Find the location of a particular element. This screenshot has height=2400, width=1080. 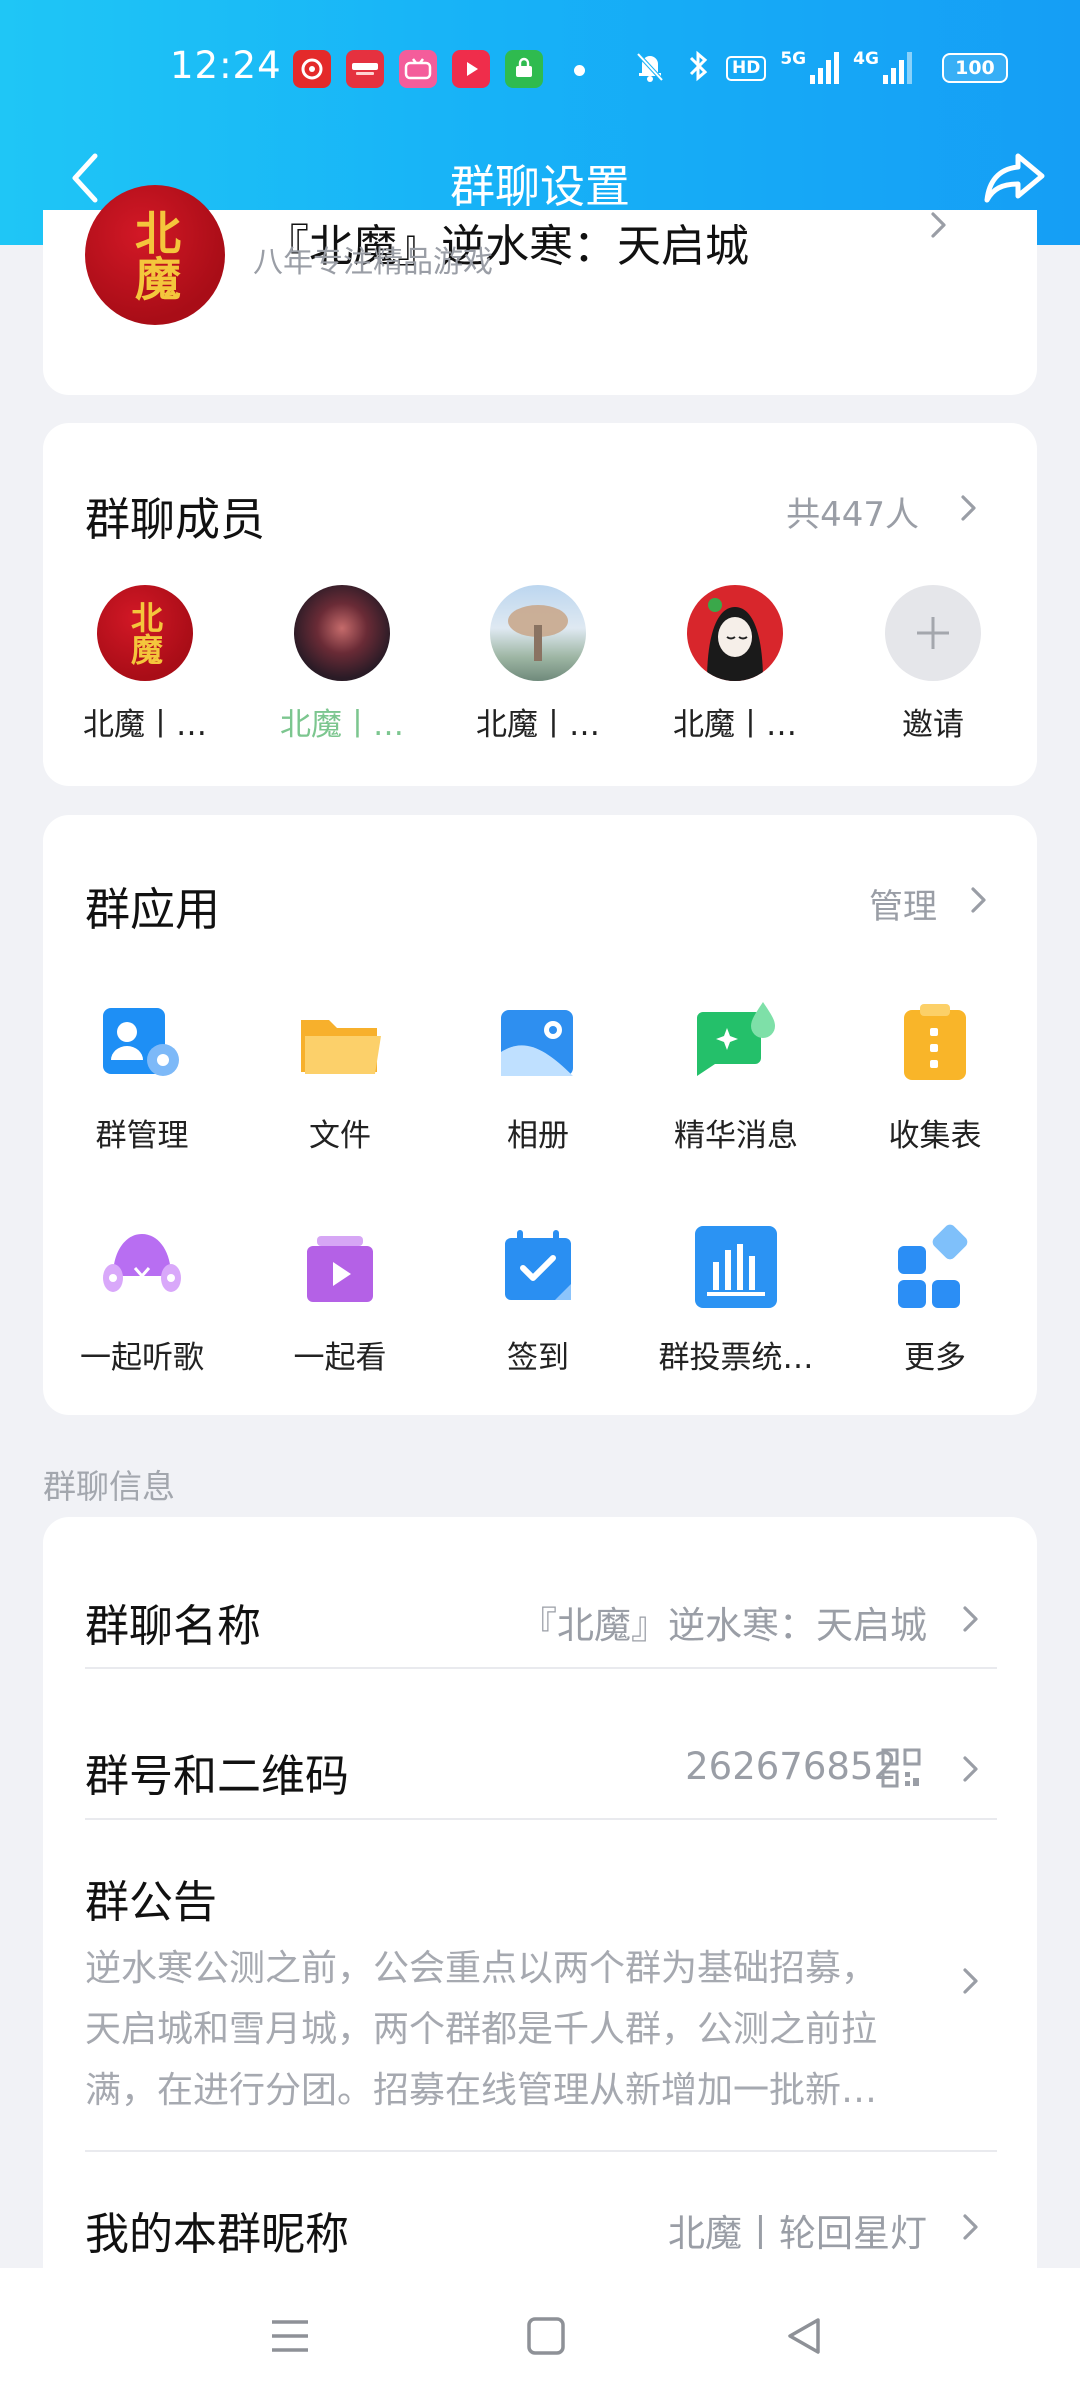

folder-icon is located at coordinates (340, 1045).